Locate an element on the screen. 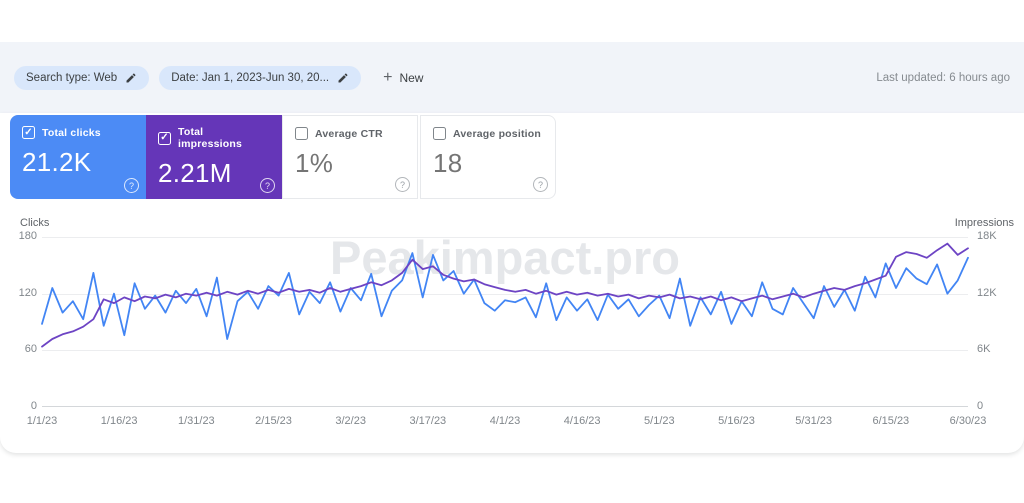 The height and width of the screenshot is (503, 1024). total-impressions-value: 2.21M is located at coordinates (195, 173).